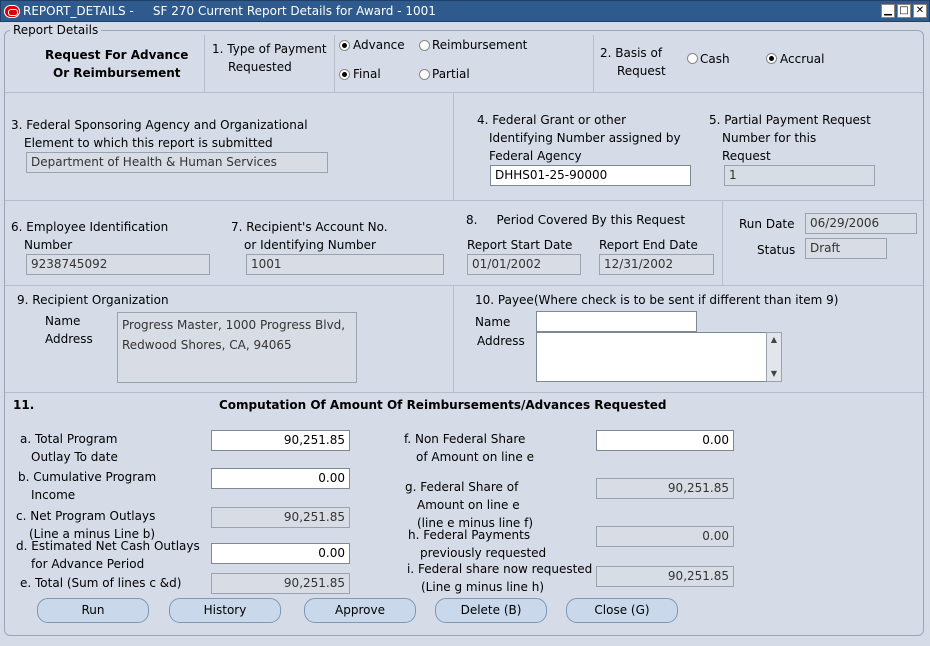 The width and height of the screenshot is (930, 646). What do you see at coordinates (108, 546) in the screenshot?
I see `line-d-label: d. Estimated Net Cash Outlays` at bounding box center [108, 546].